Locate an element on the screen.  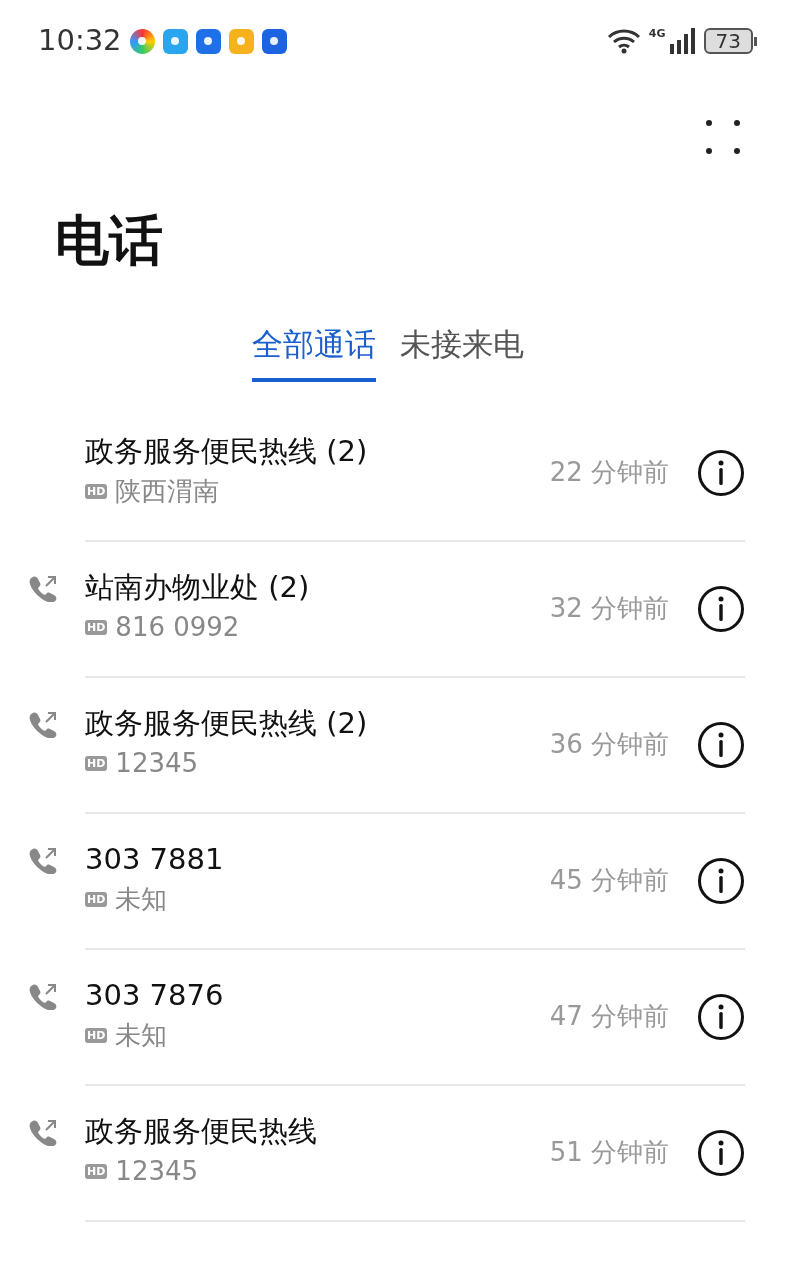
tab: 全部通话 is located at coordinates (313, 351).